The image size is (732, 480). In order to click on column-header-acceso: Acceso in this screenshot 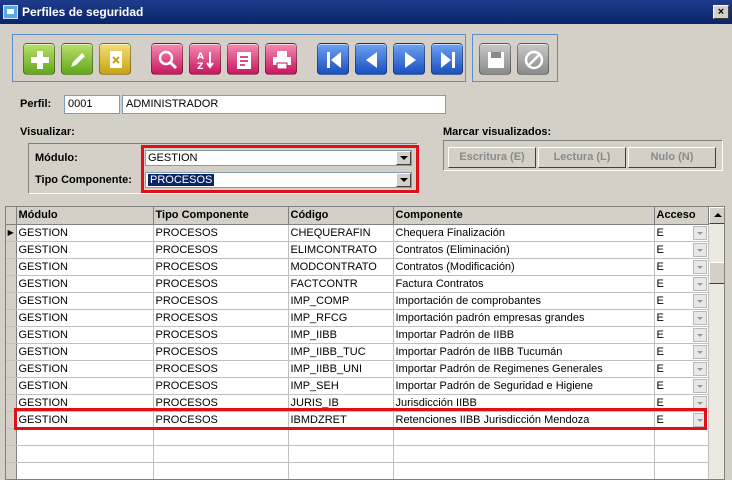, I will do `click(681, 216)`.